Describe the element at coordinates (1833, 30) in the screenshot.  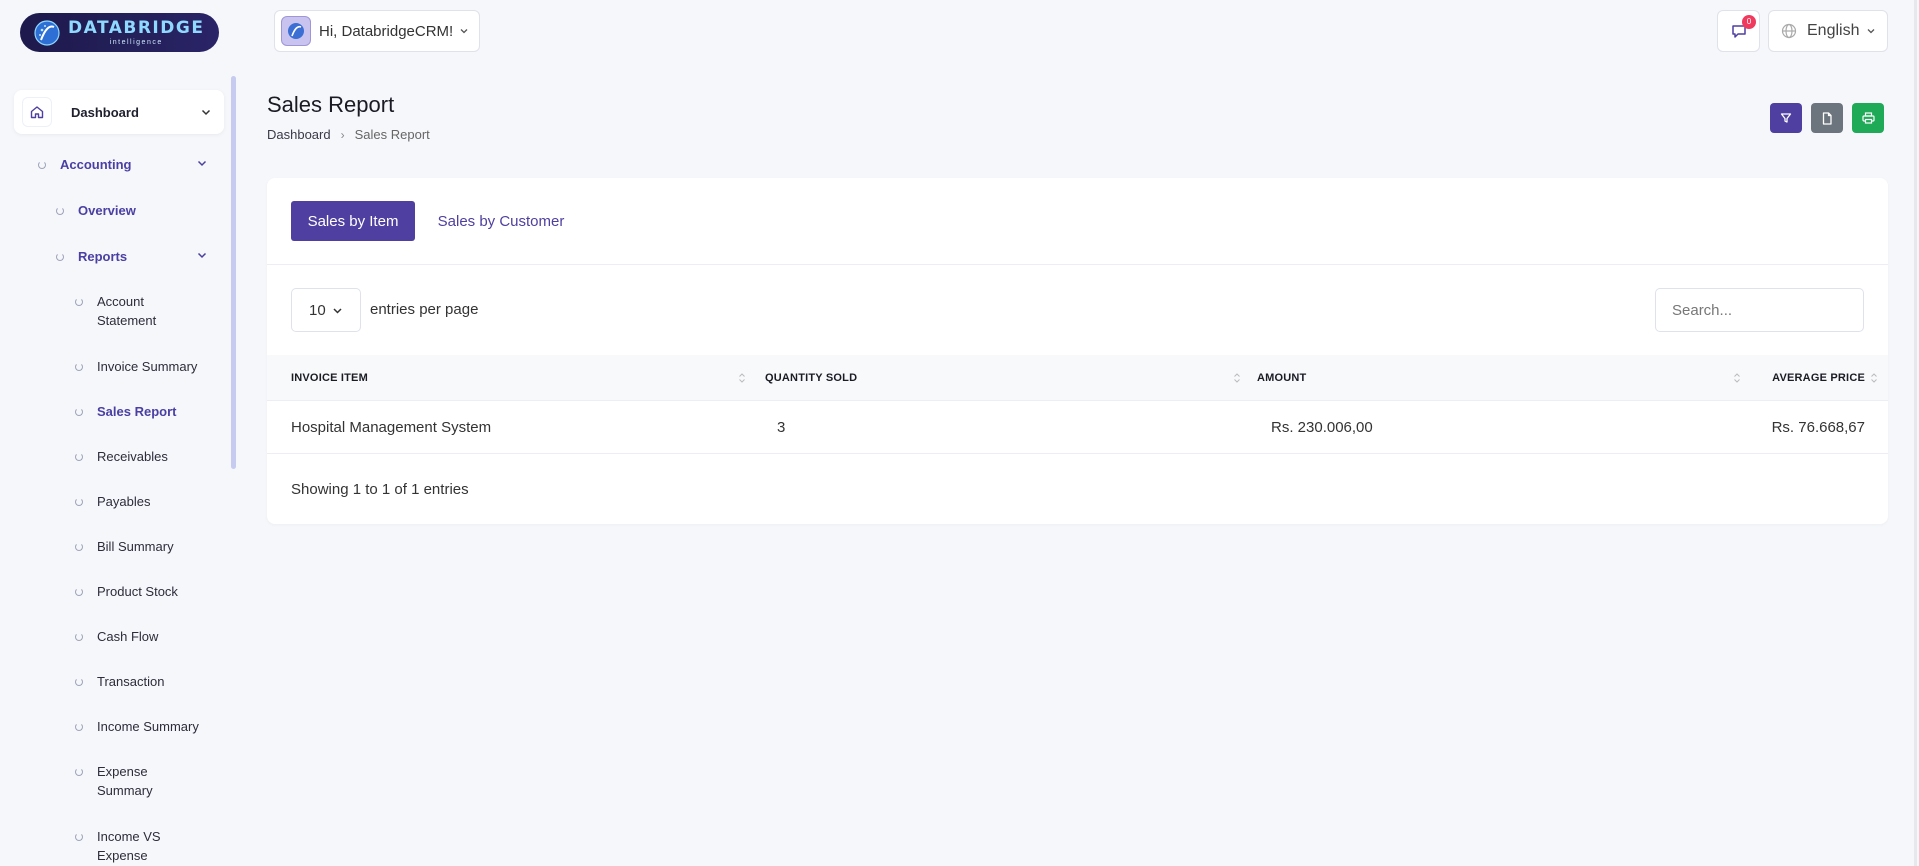
I see `language-label: English` at that location.